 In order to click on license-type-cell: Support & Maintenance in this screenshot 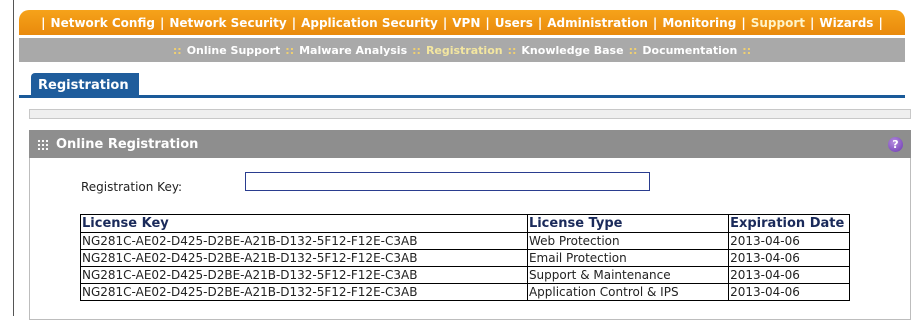, I will do `click(628, 275)`.